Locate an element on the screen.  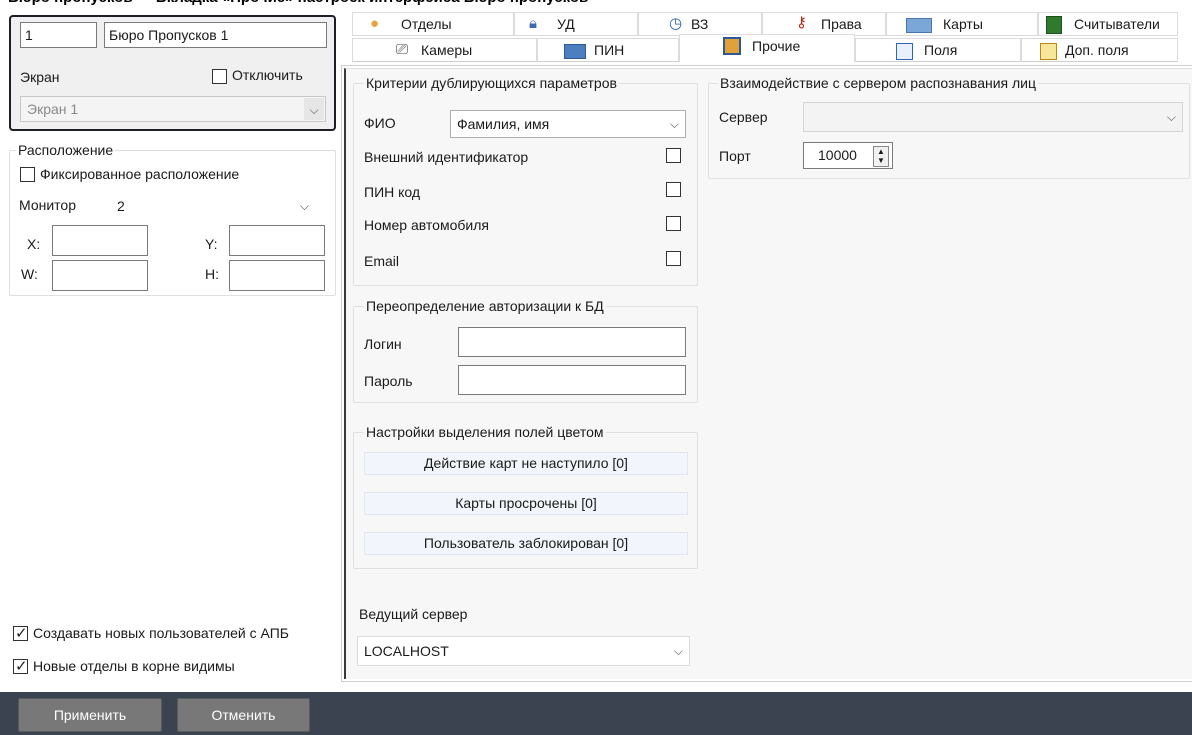
blocked-color-button: Пользователь заблокирован [0] is located at coordinates (526, 543).